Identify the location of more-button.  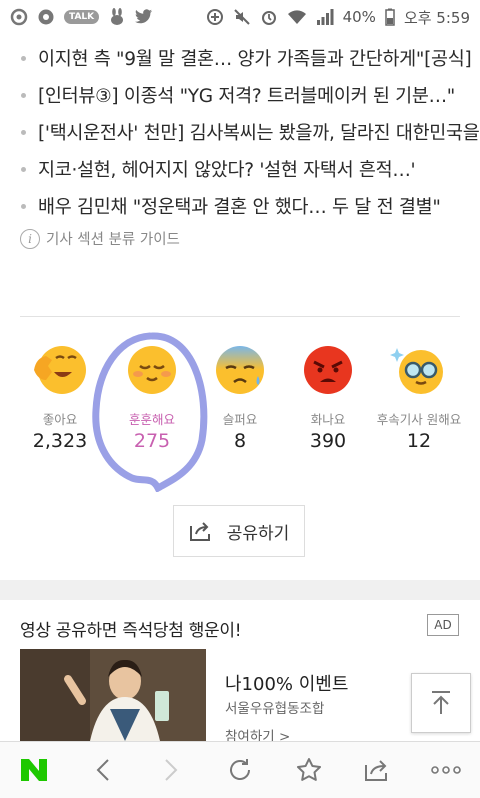
(446, 770).